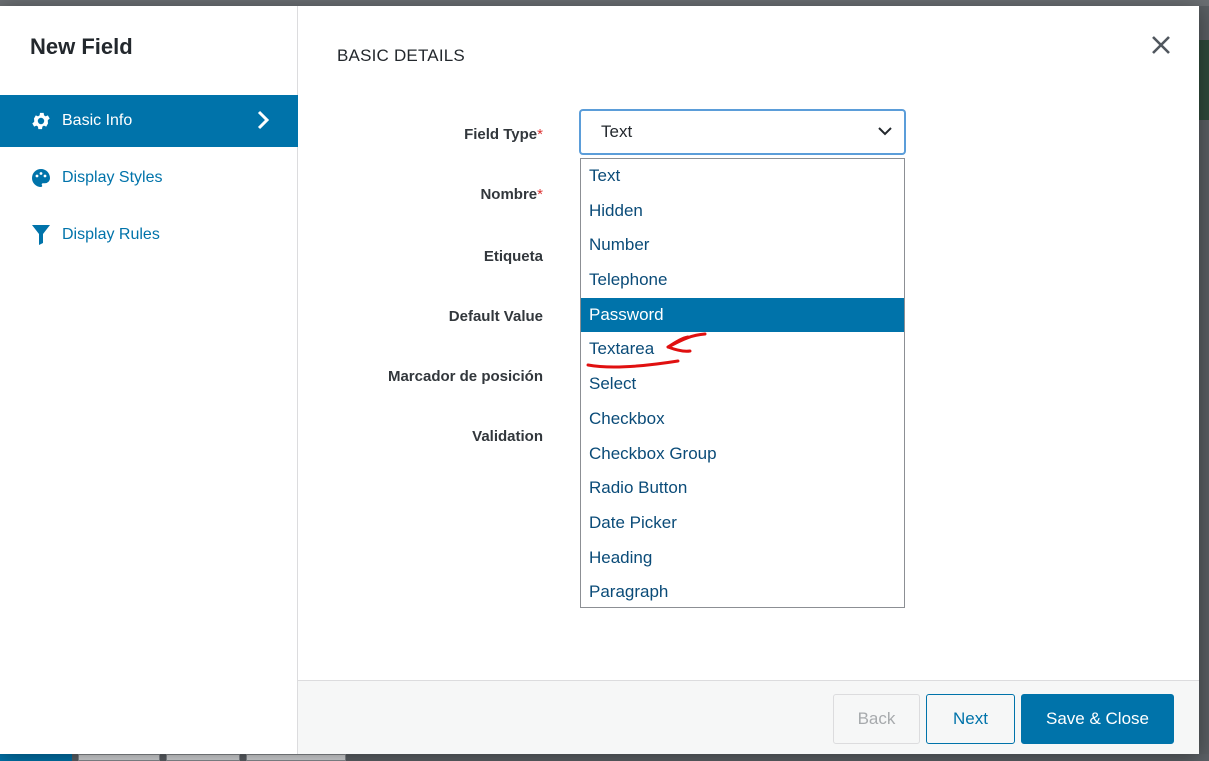 The image size is (1209, 761). Describe the element at coordinates (1204, 80) in the screenshot. I see `background-edge` at that location.